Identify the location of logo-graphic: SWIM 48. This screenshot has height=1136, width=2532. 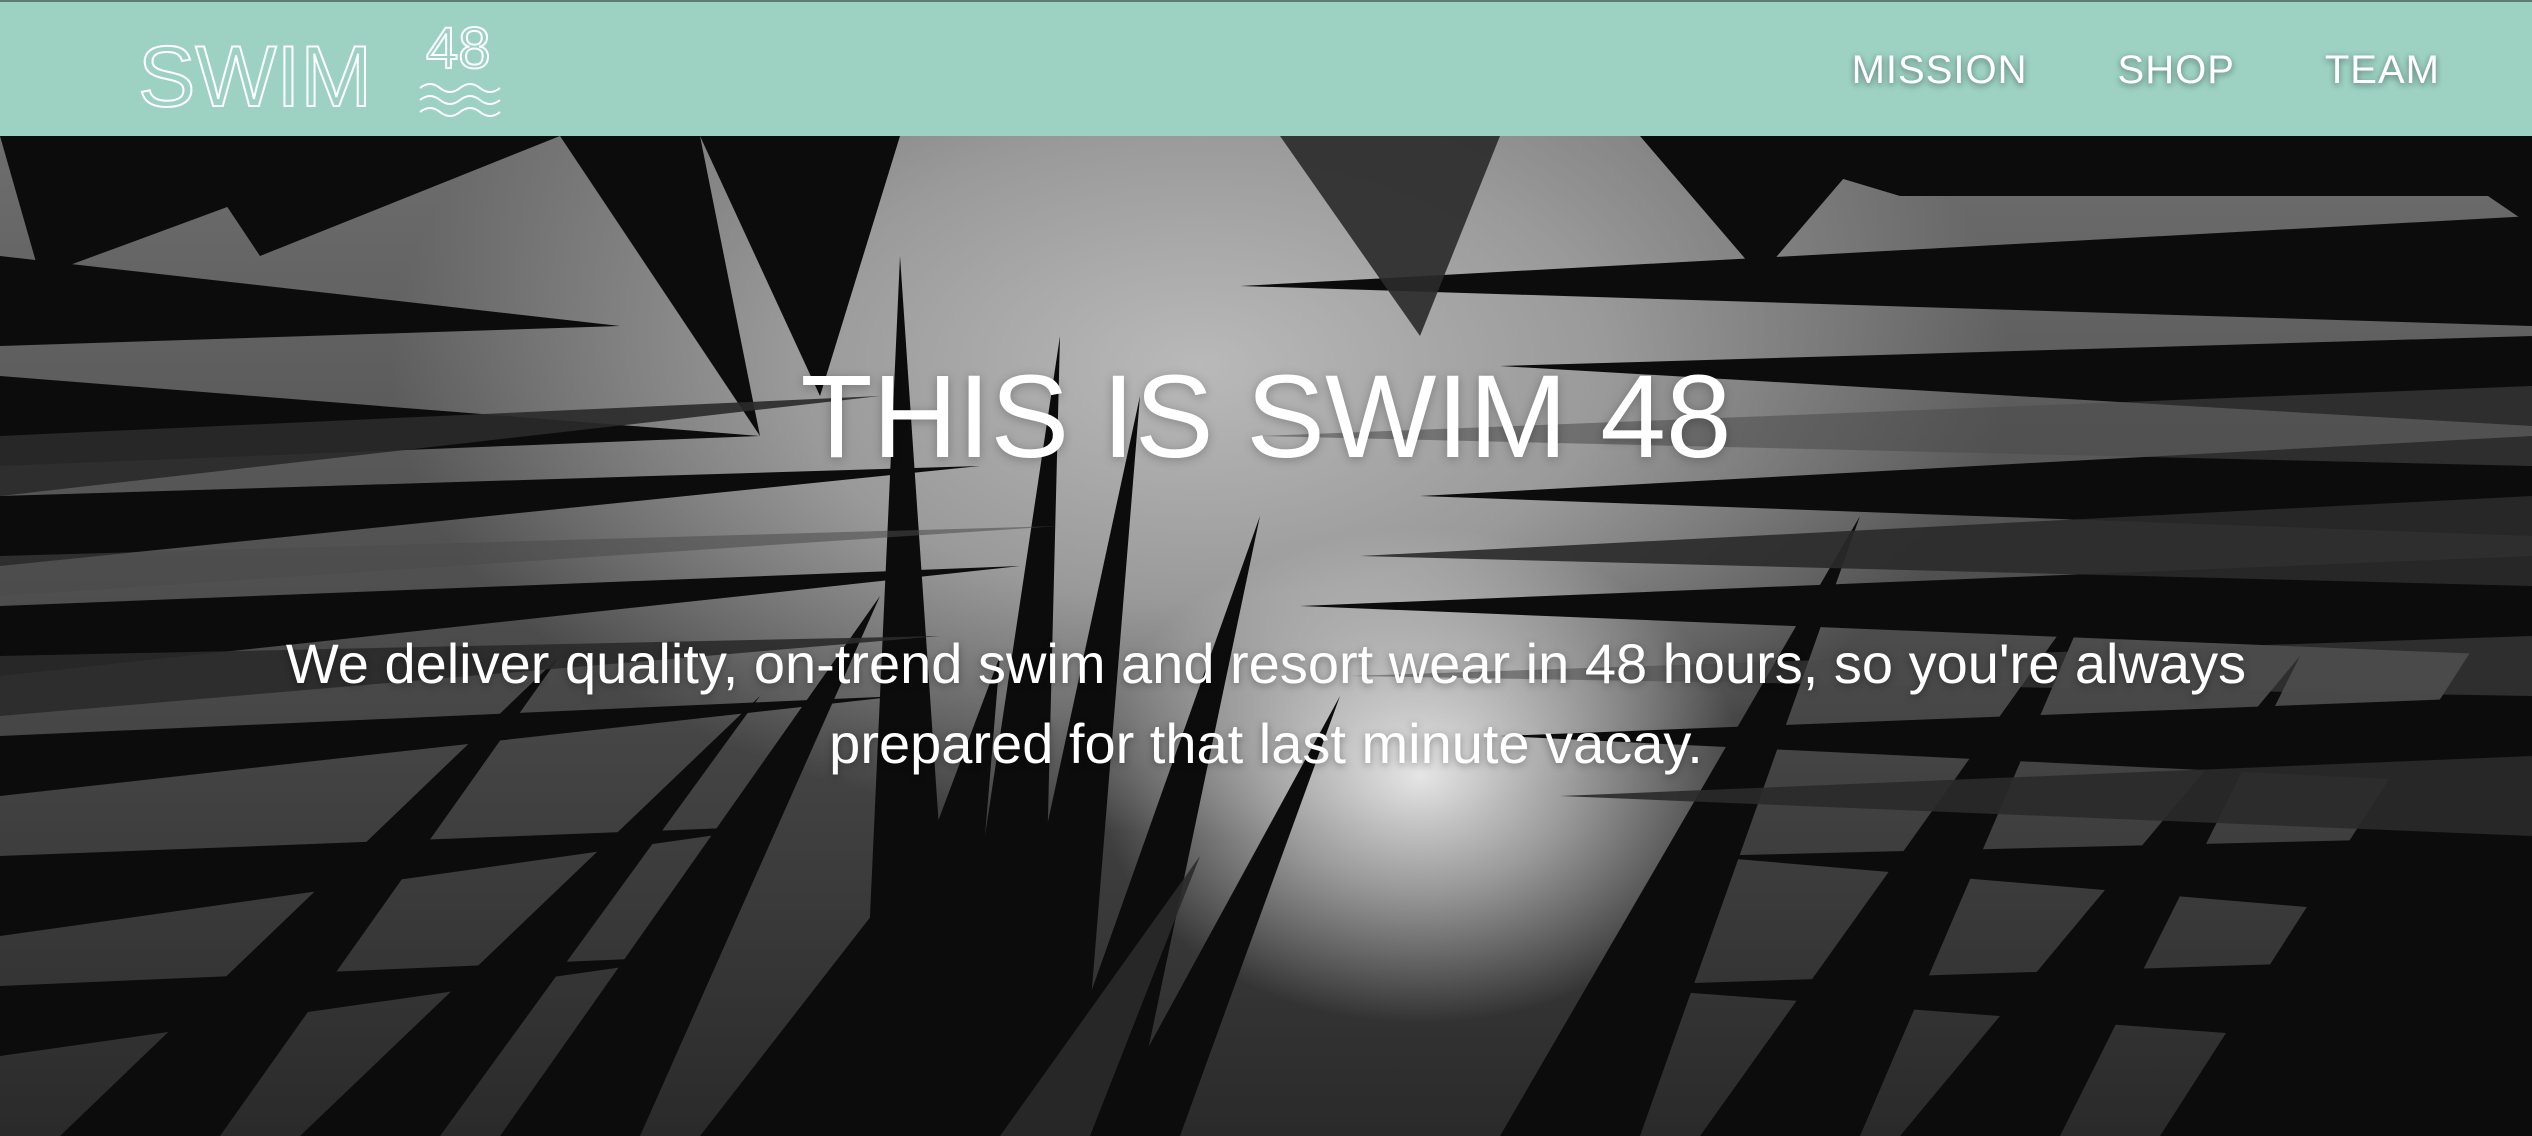
(319, 71).